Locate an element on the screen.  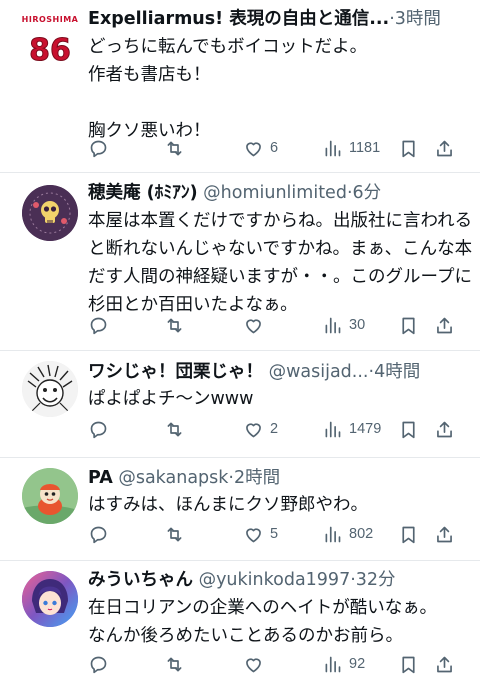
timestamp: 2時間 is located at coordinates (257, 478).